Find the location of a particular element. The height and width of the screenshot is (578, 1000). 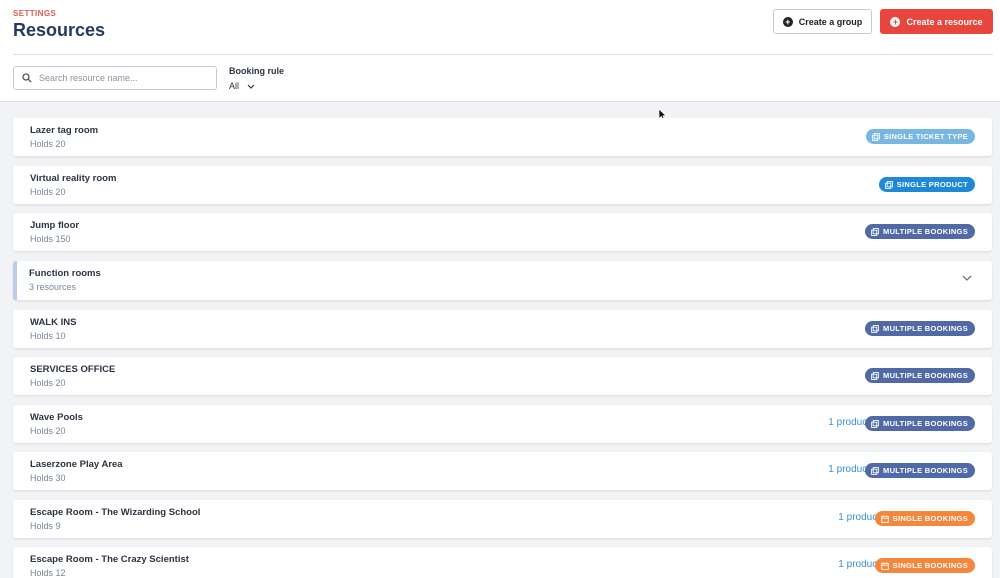

search-input is located at coordinates (119, 78).